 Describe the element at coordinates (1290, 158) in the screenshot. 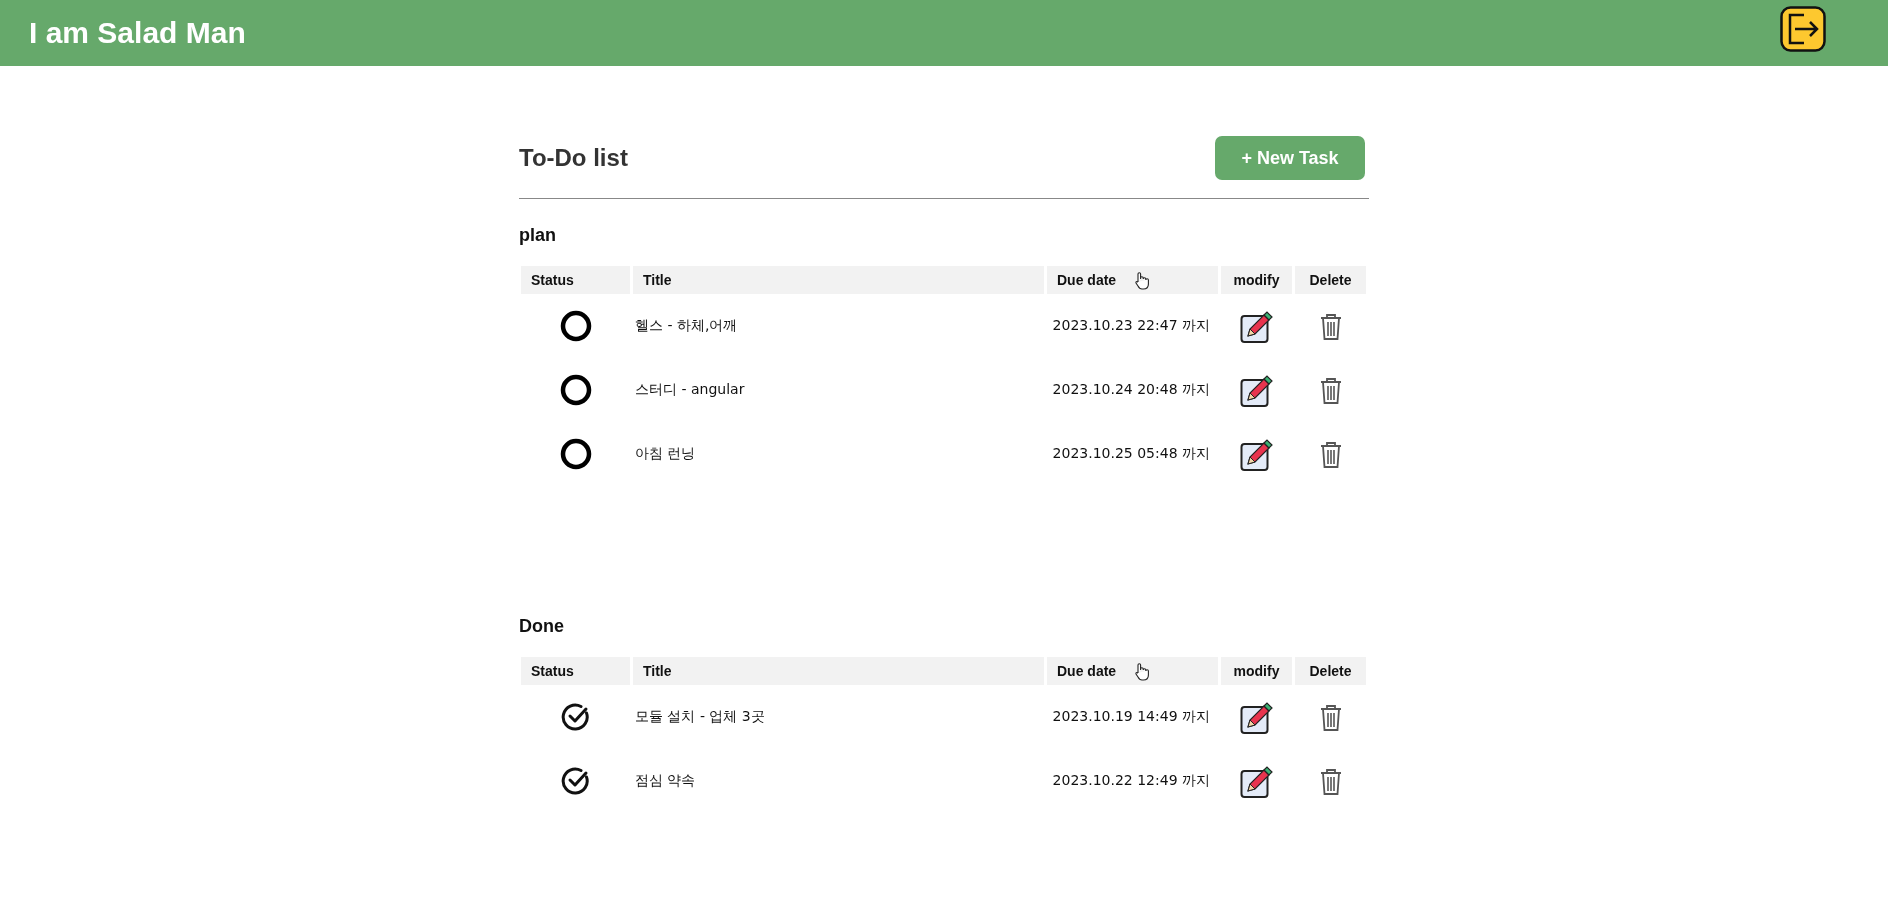

I see `new-task-button: + New Task` at that location.